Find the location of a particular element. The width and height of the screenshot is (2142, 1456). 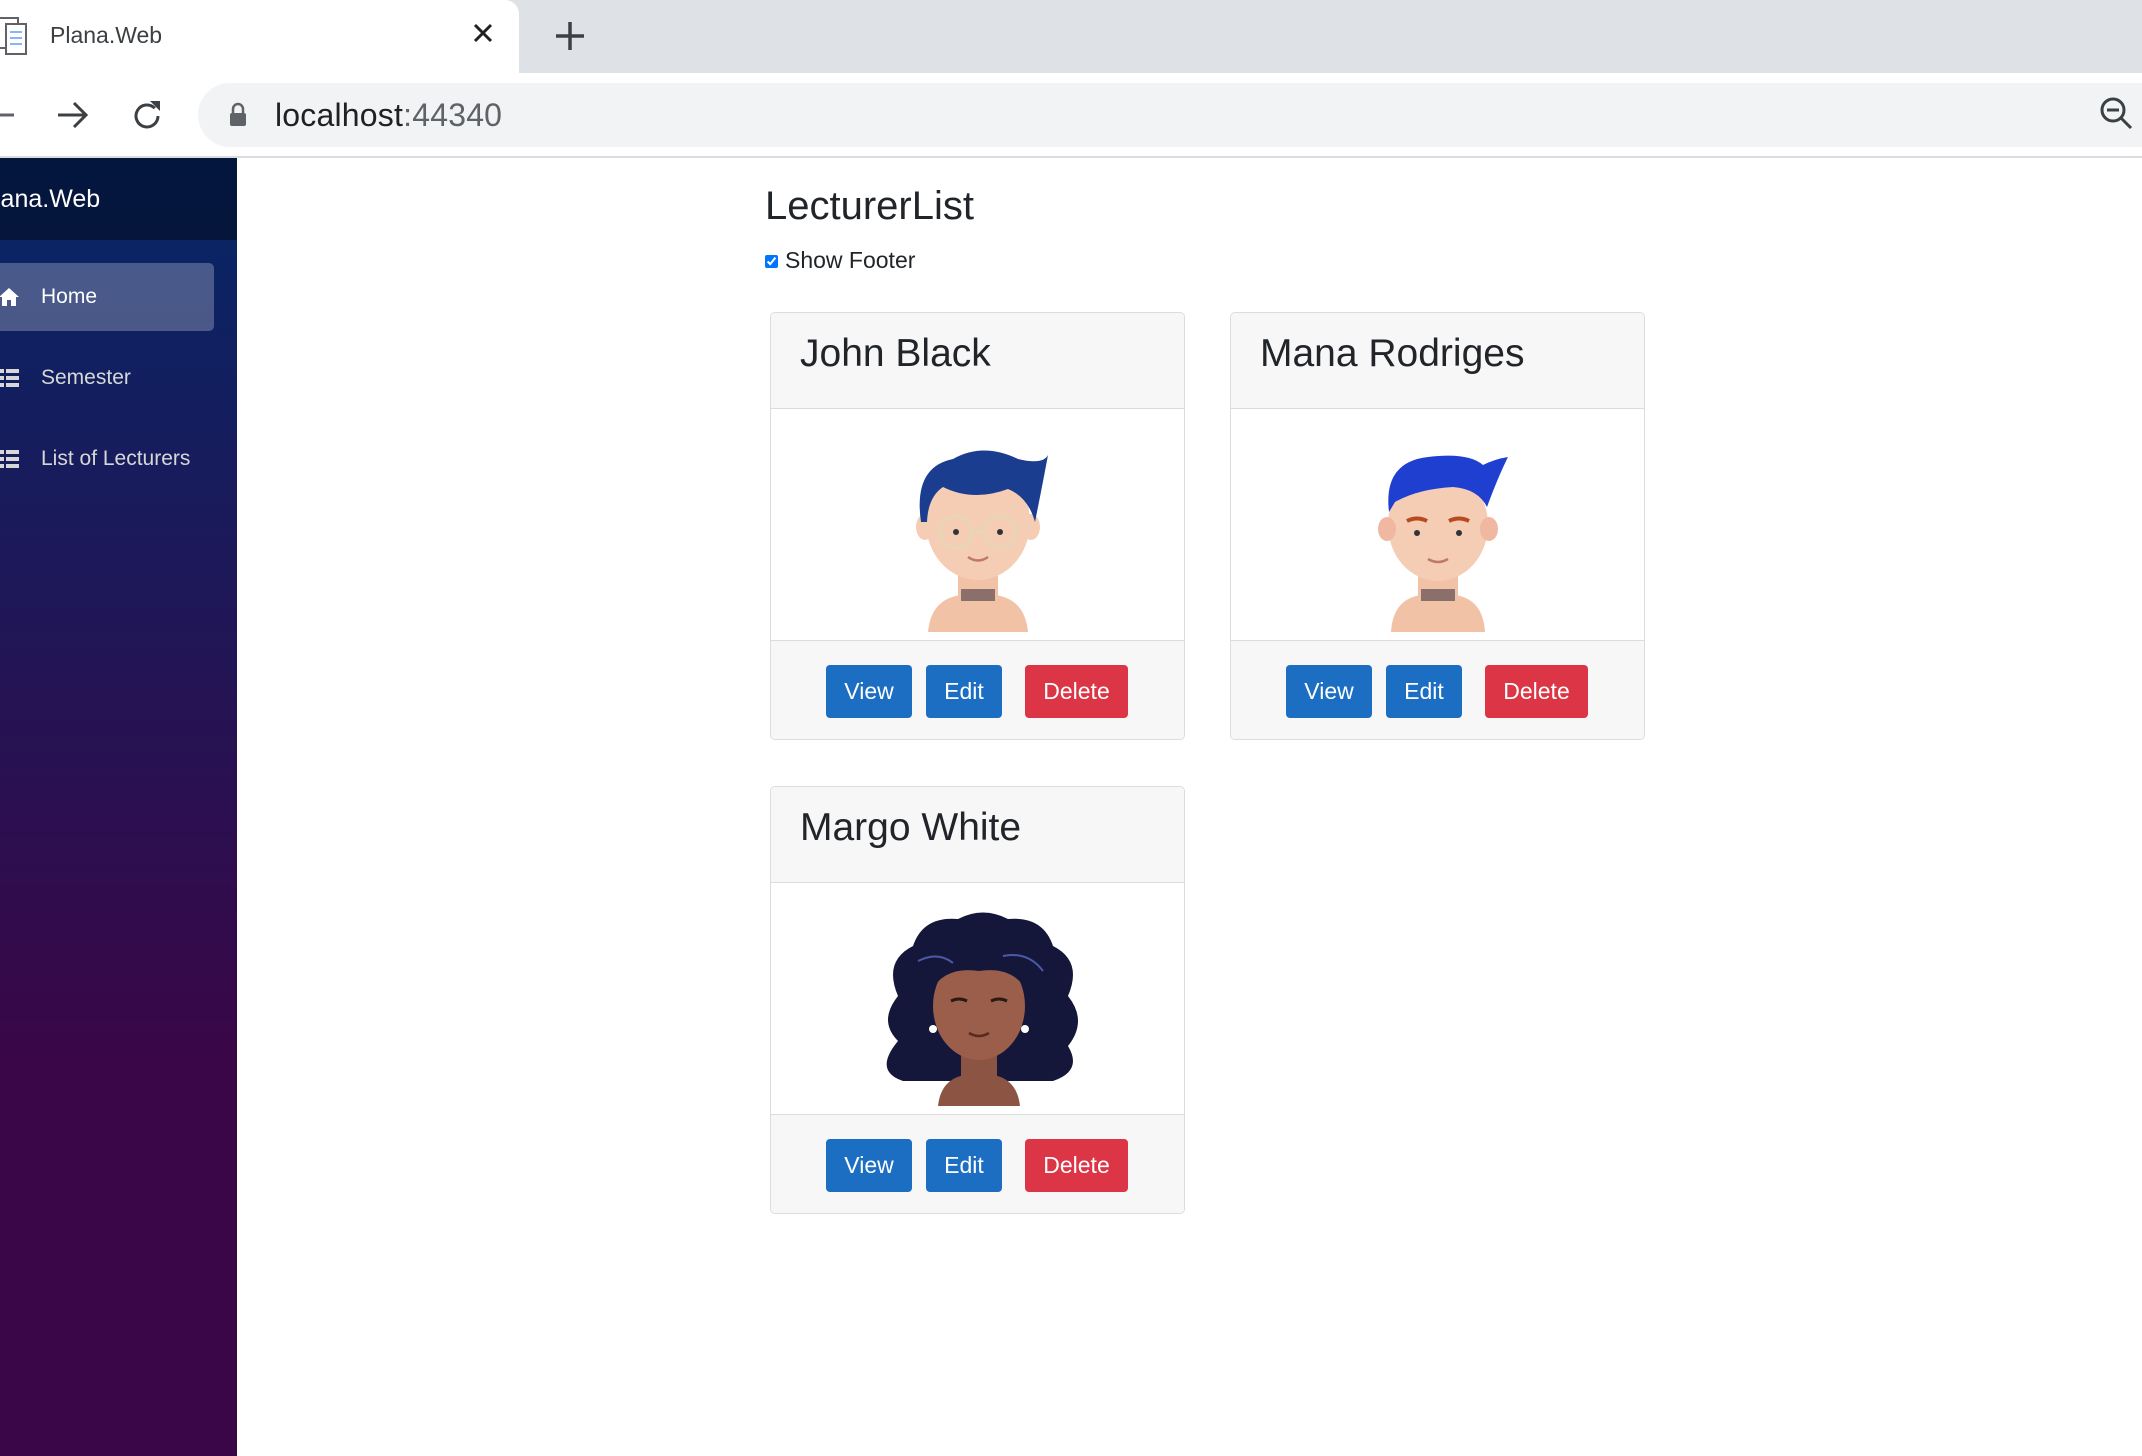

address-bar: localhost:44340 is located at coordinates (1170, 115).